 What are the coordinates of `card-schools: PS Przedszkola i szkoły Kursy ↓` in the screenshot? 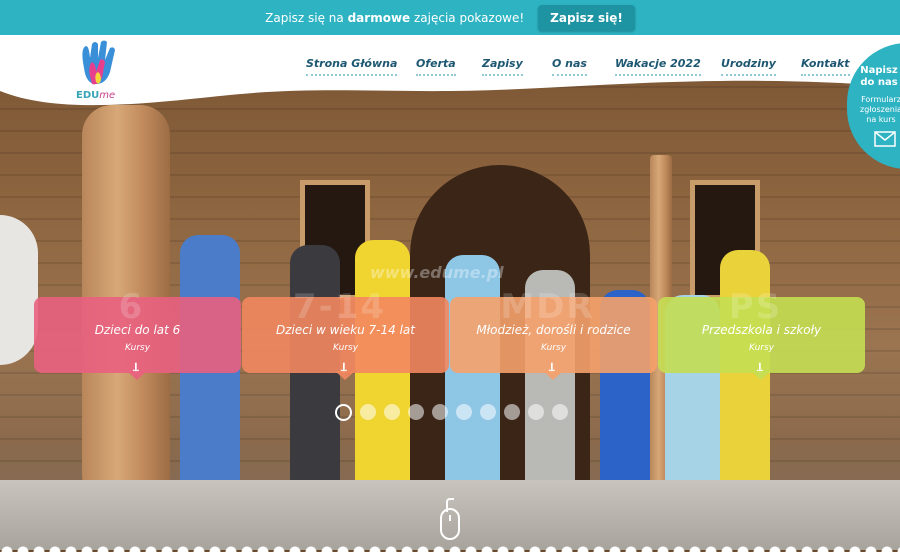 It's located at (761, 333).